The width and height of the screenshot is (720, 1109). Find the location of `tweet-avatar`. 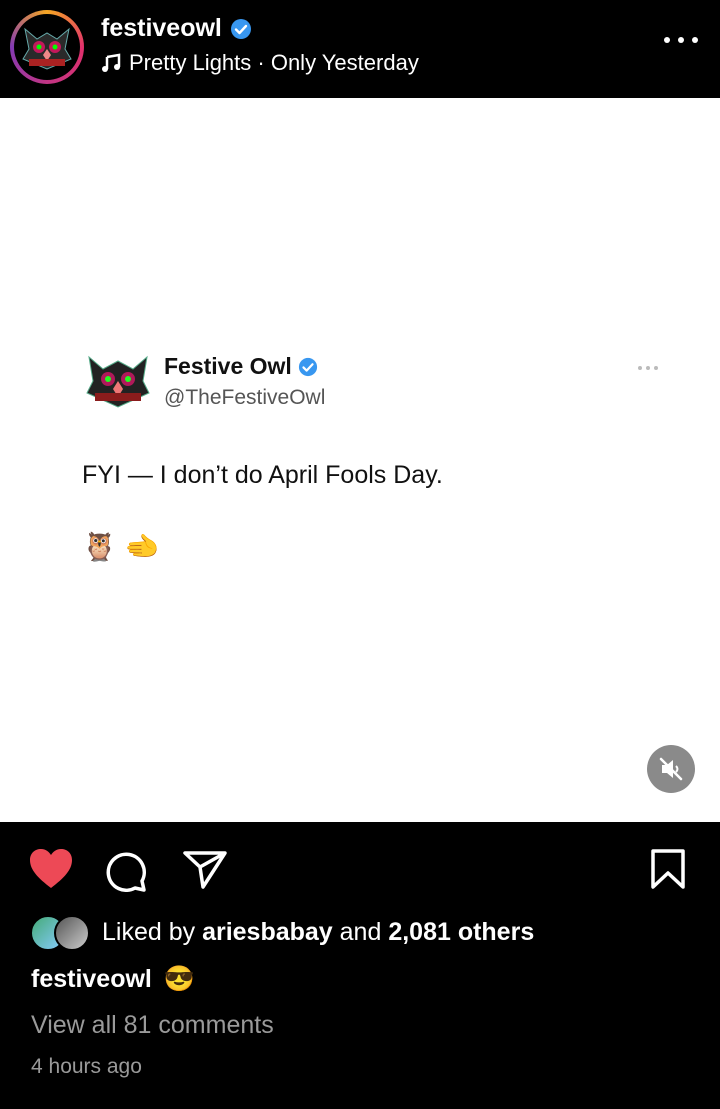

tweet-avatar is located at coordinates (118, 383).